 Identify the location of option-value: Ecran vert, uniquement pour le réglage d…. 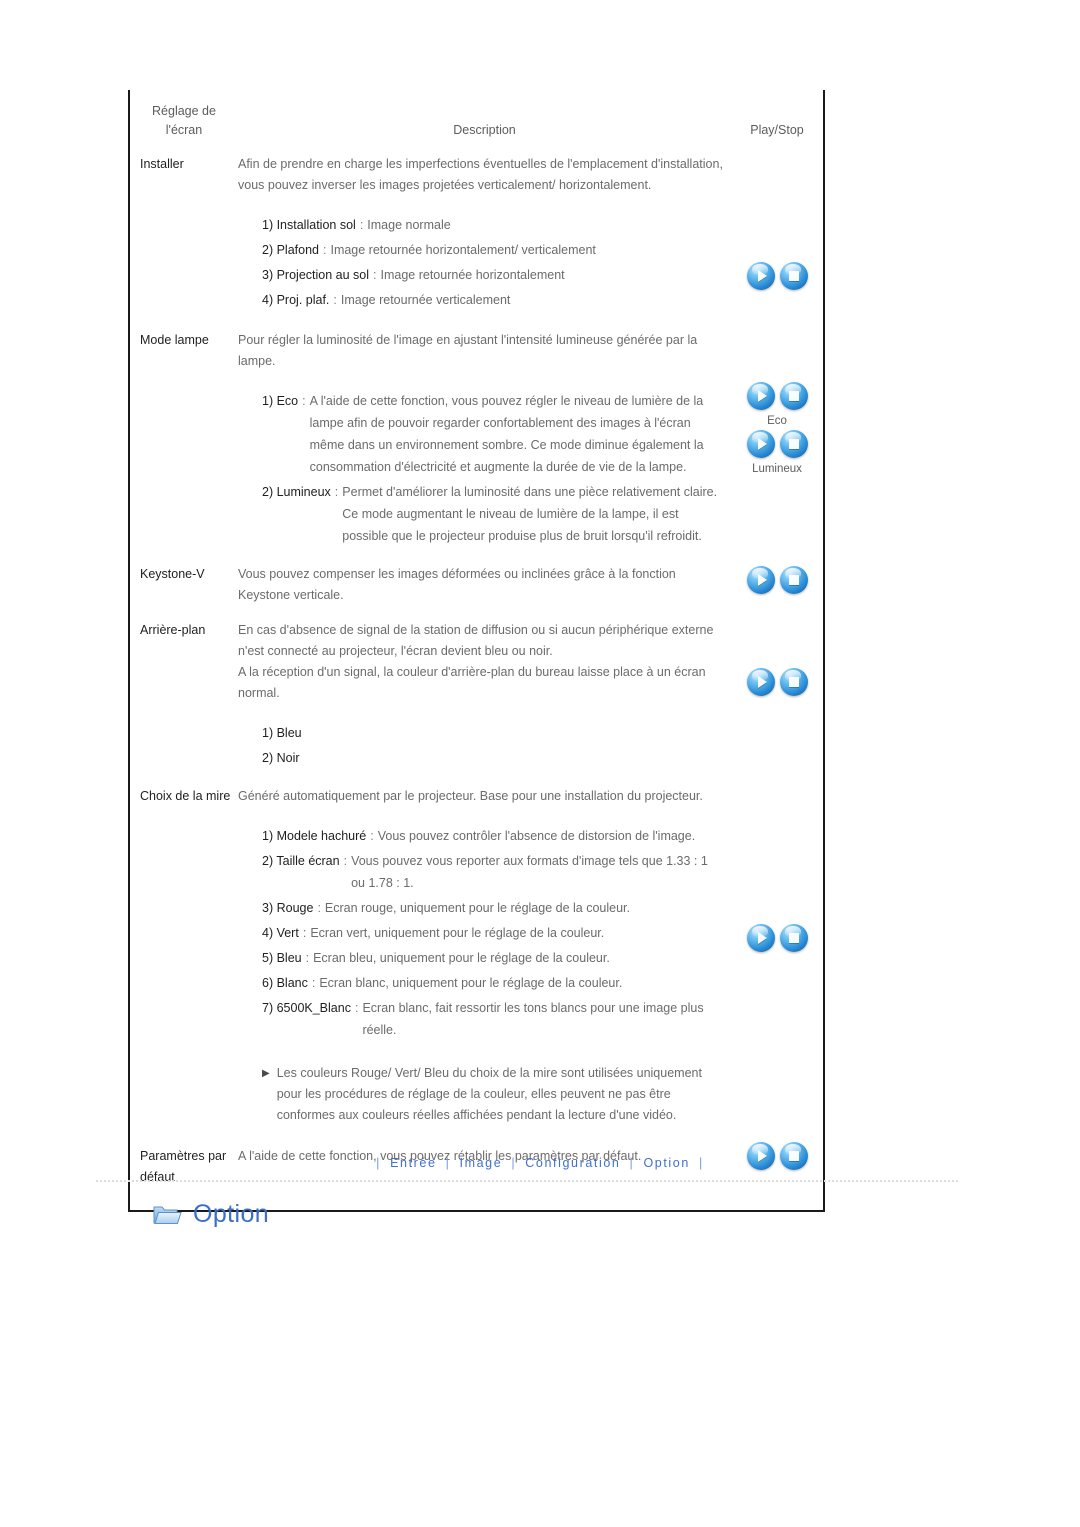
(457, 933).